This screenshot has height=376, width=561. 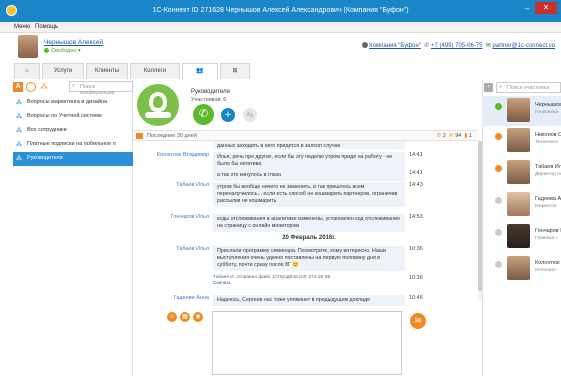 What do you see at coordinates (210, 92) in the screenshot?
I see `room-title: Руководители` at bounding box center [210, 92].